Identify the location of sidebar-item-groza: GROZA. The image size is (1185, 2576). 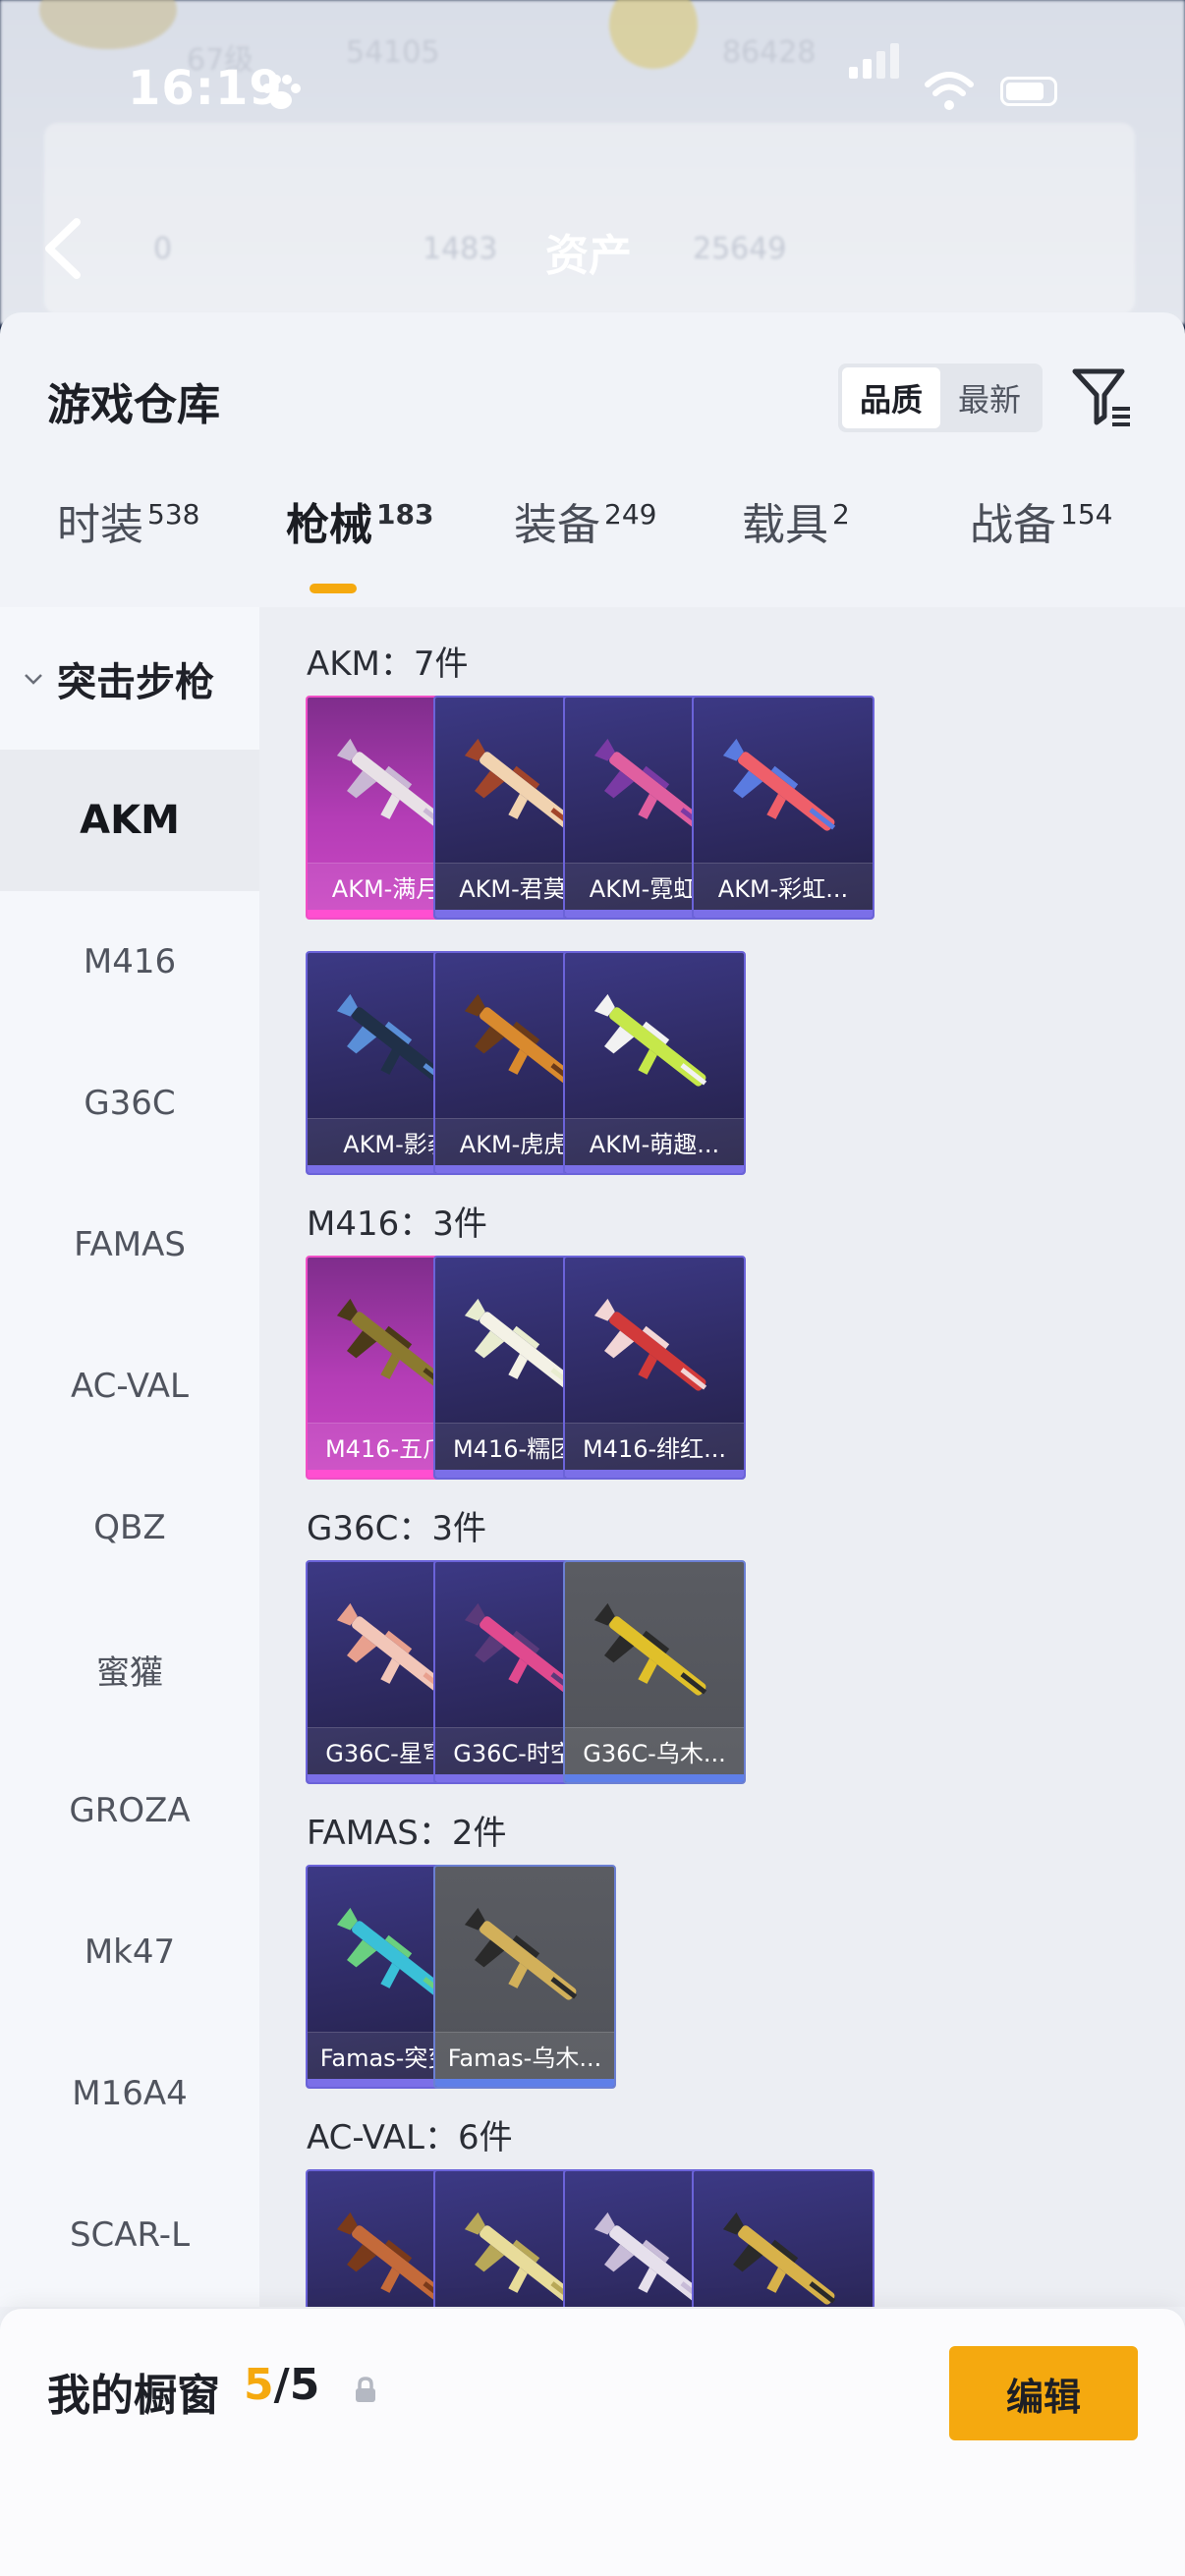
(130, 1810).